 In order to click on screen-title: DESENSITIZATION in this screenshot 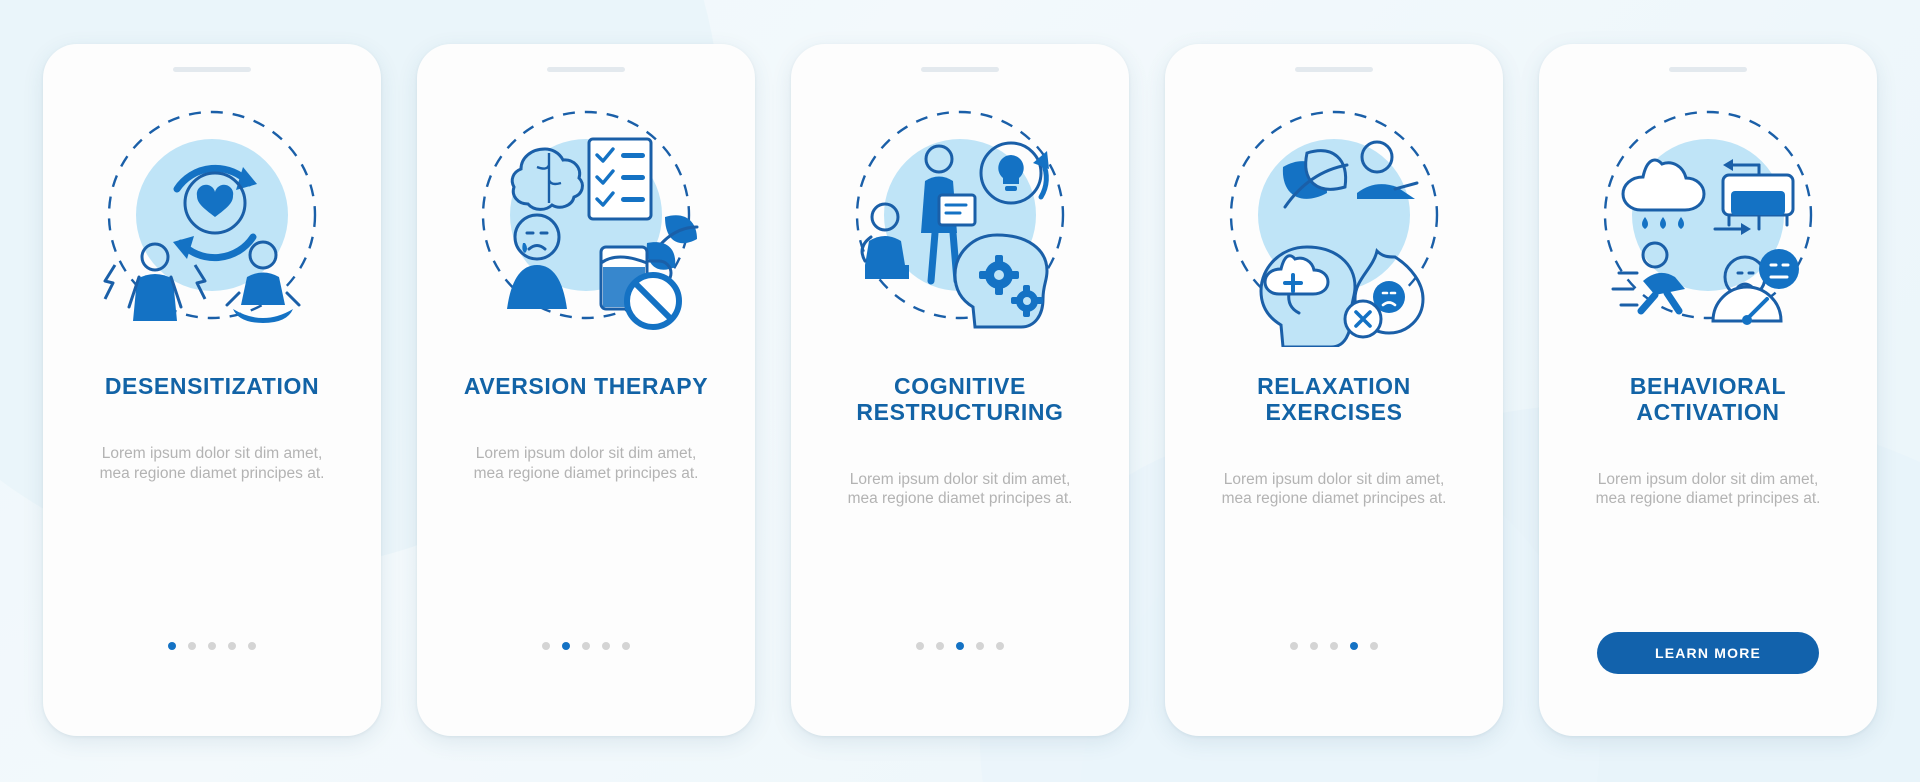, I will do `click(212, 386)`.